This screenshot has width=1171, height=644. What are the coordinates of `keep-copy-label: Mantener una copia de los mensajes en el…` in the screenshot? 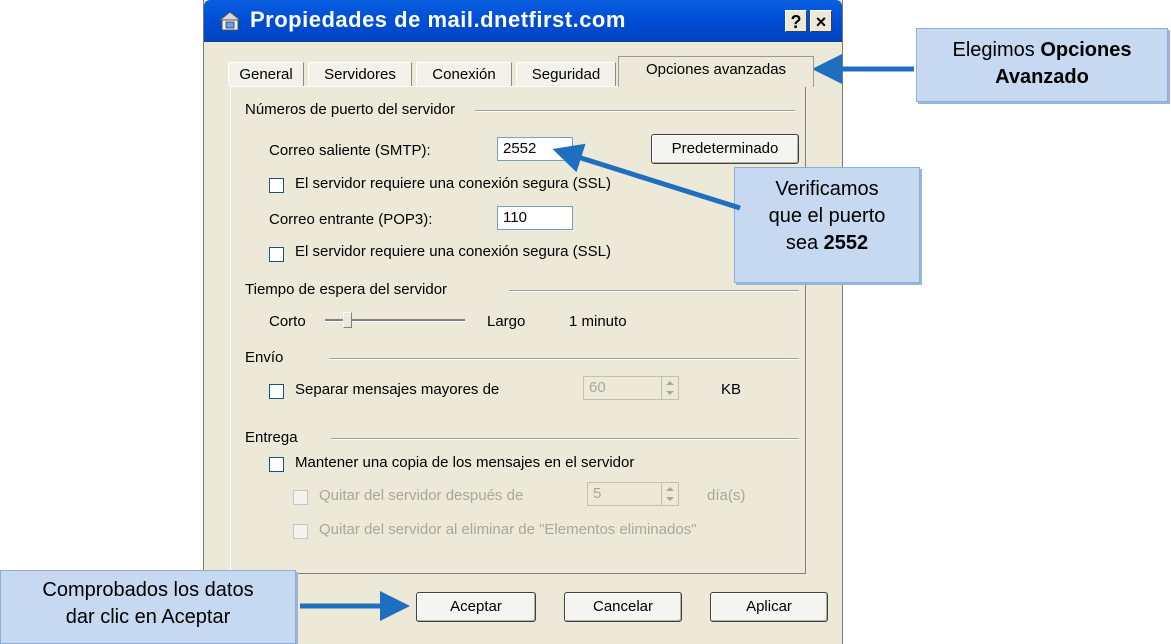 It's located at (465, 462).